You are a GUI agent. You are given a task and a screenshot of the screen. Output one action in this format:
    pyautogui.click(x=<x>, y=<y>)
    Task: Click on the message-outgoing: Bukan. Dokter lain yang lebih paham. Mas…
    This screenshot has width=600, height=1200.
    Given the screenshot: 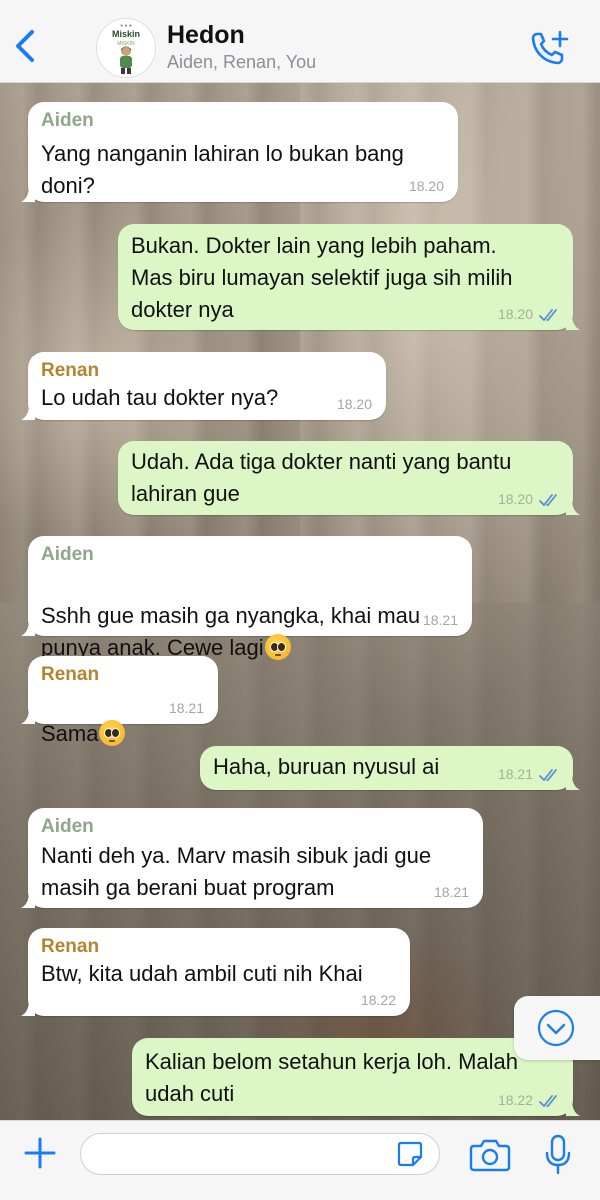 What is the action you would take?
    pyautogui.click(x=349, y=277)
    